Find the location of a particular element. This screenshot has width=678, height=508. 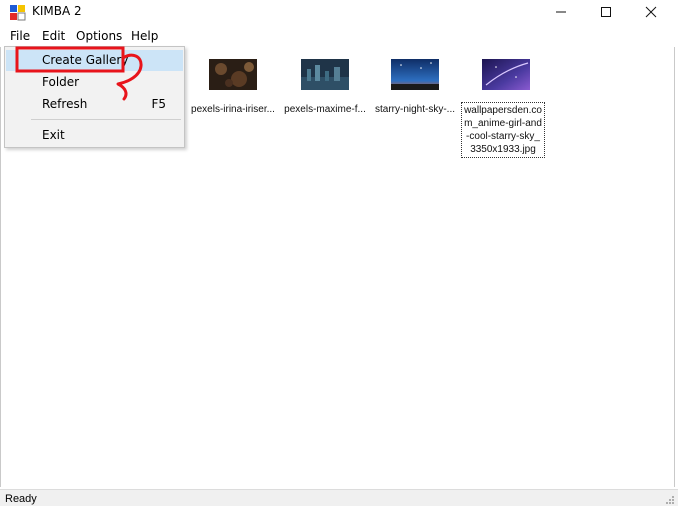

menu-item-exit: Exit is located at coordinates (94, 135).